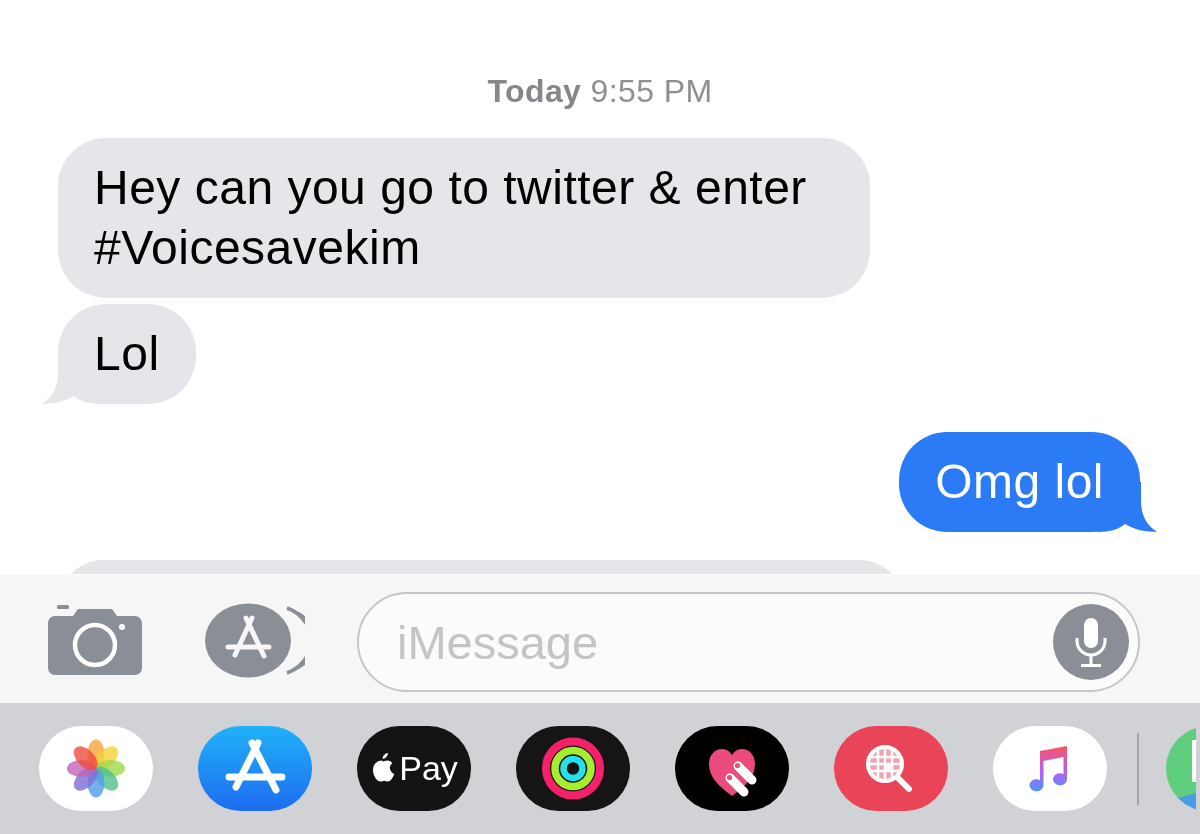 This screenshot has width=1200, height=834. Describe the element at coordinates (464, 218) in the screenshot. I see `message-bubble: Hey can you go to twitter & enter #Voicesavekim` at that location.